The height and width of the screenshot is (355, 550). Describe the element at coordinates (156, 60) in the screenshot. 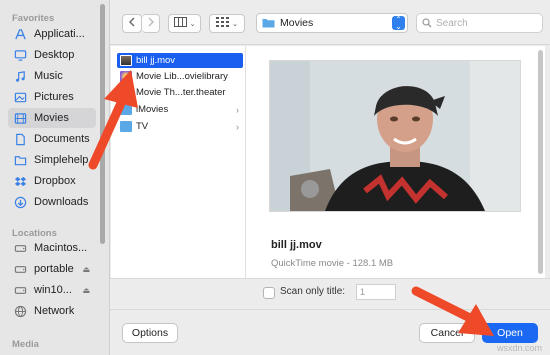

I see `file-name: bill jj.mov` at that location.